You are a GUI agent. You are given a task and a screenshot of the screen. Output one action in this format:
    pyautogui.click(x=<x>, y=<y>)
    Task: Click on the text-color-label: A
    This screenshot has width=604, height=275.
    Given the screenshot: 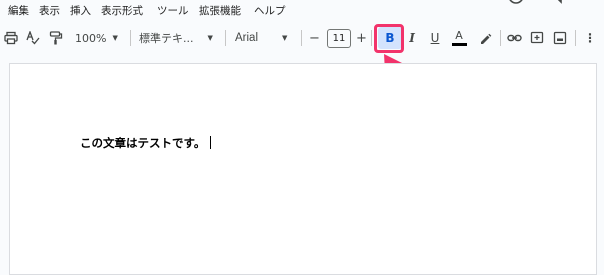 What is the action you would take?
    pyautogui.click(x=459, y=35)
    